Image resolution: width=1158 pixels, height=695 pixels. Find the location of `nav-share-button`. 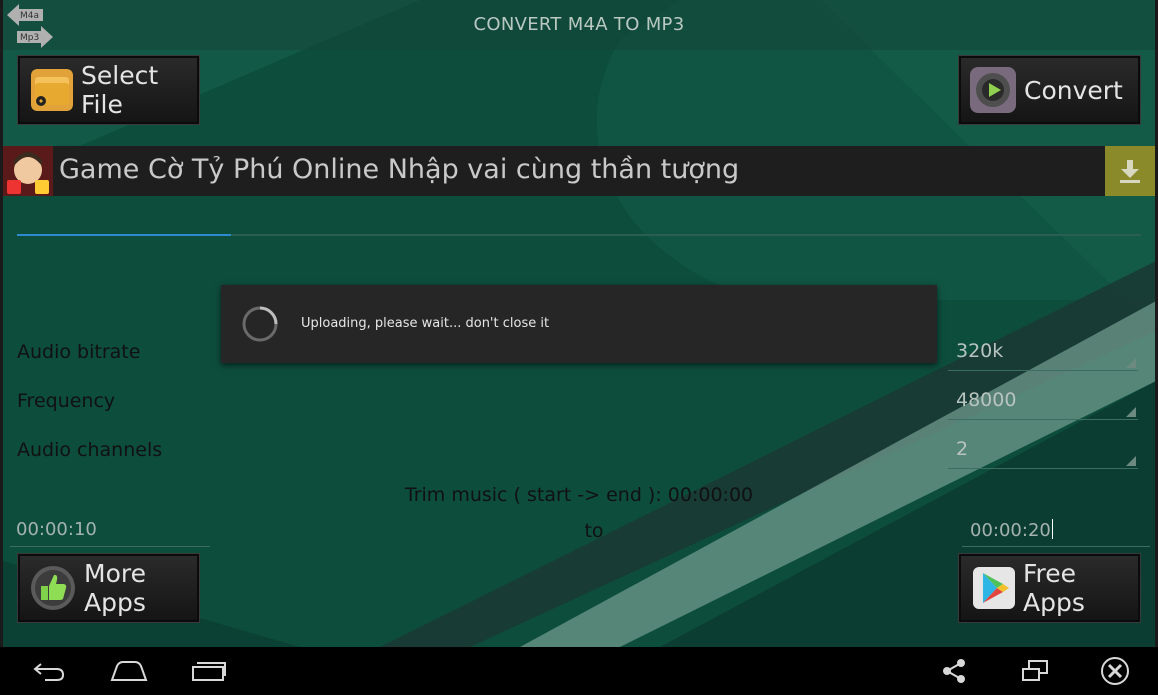

nav-share-button is located at coordinates (954, 671).